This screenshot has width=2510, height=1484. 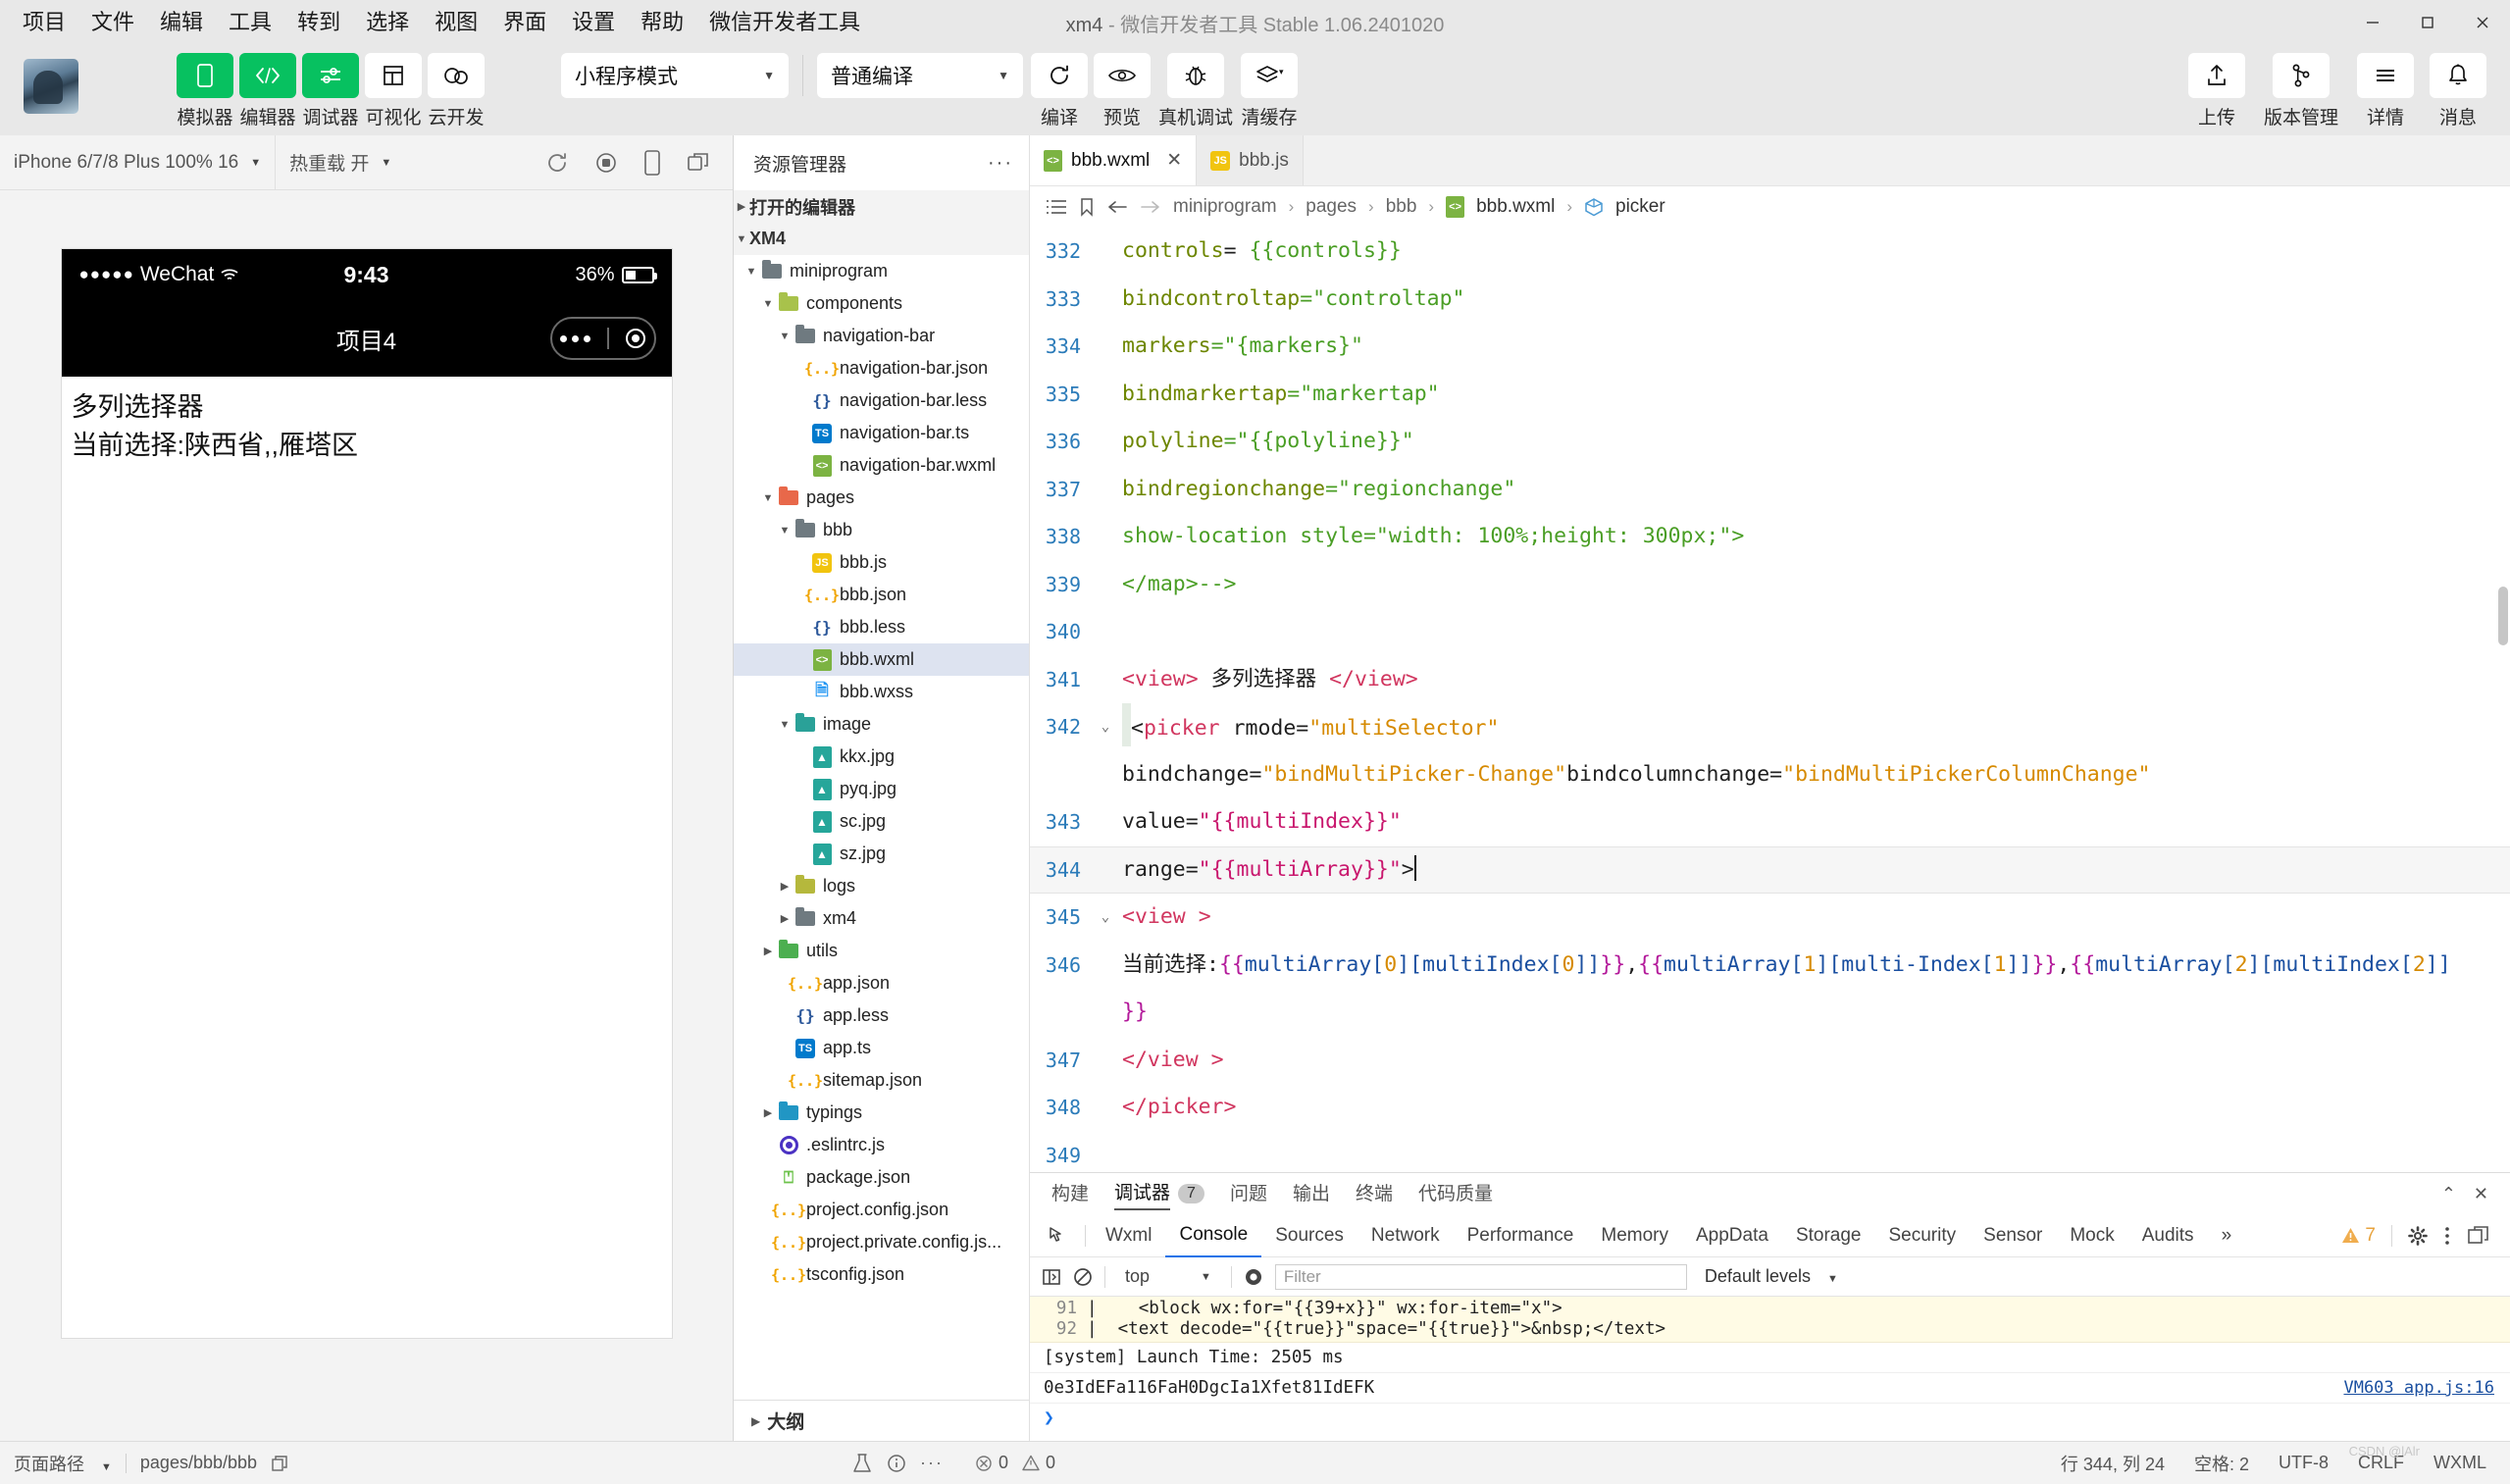 What do you see at coordinates (881, 530) in the screenshot?
I see `tree-item-bbb: ▼ bbb` at bounding box center [881, 530].